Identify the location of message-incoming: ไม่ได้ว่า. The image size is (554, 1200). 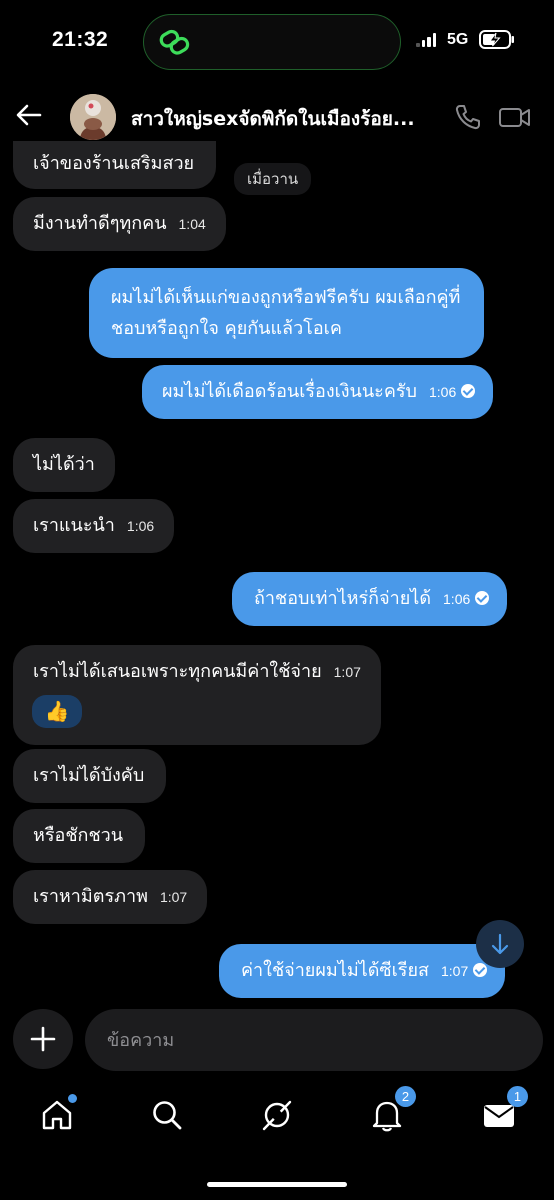
(64, 465).